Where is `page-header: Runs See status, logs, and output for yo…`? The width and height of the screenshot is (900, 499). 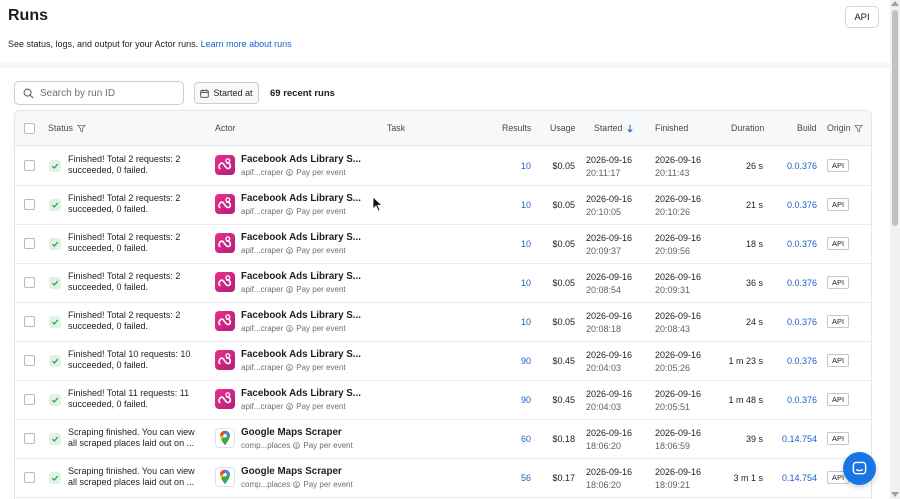
page-header: Runs See status, logs, and output for yo… is located at coordinates (445, 33).